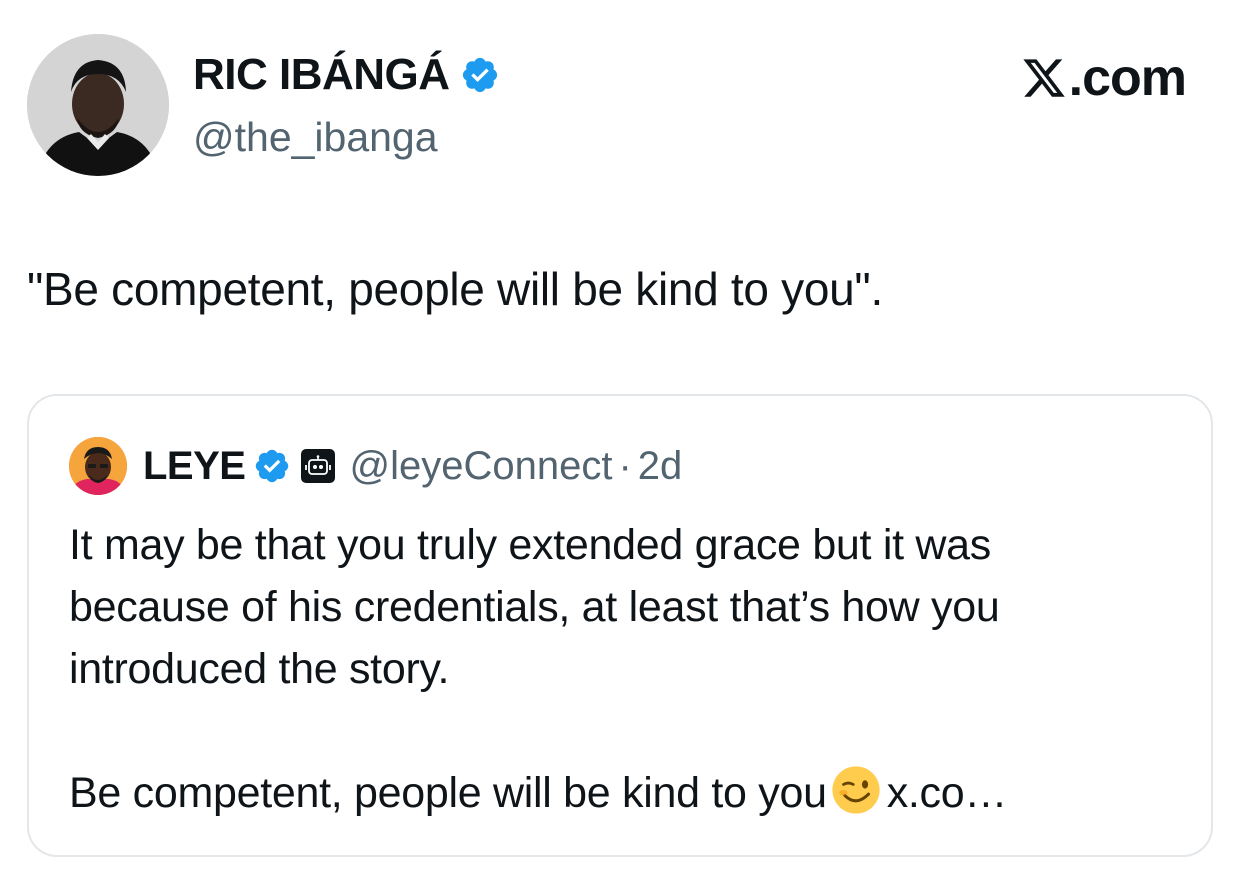 The width and height of the screenshot is (1242, 896). What do you see at coordinates (1044, 78) in the screenshot?
I see `x-logo-icon` at bounding box center [1044, 78].